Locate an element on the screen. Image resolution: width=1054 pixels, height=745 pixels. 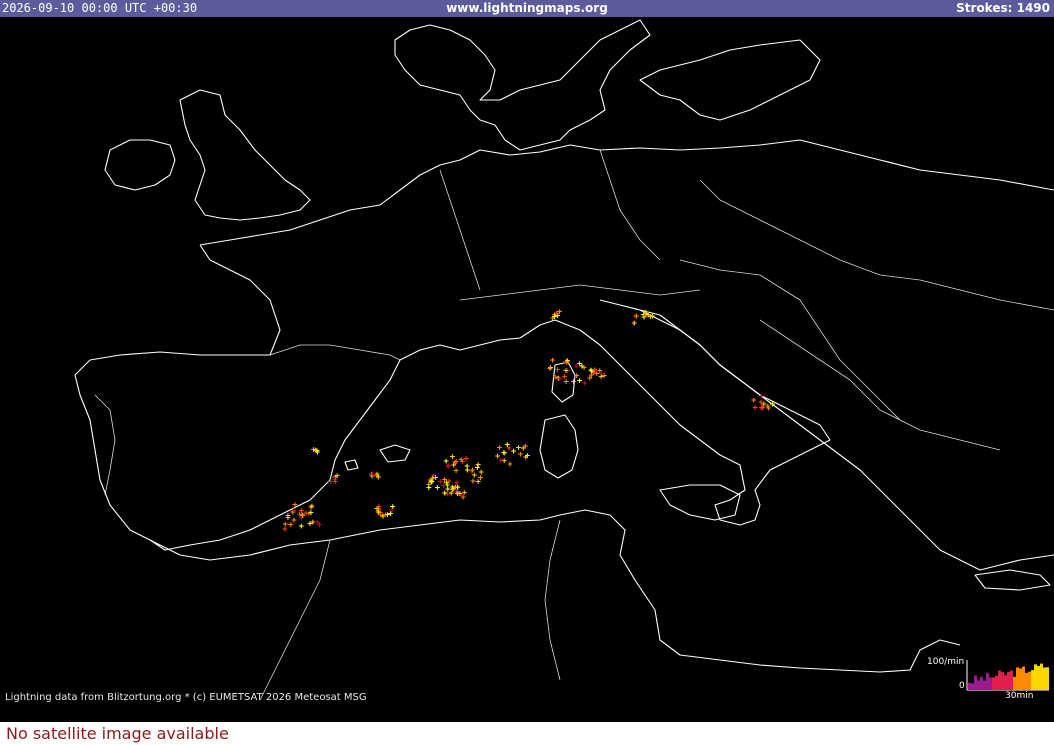
no-satellite-notice: No satellite image available is located at coordinates (117, 733).